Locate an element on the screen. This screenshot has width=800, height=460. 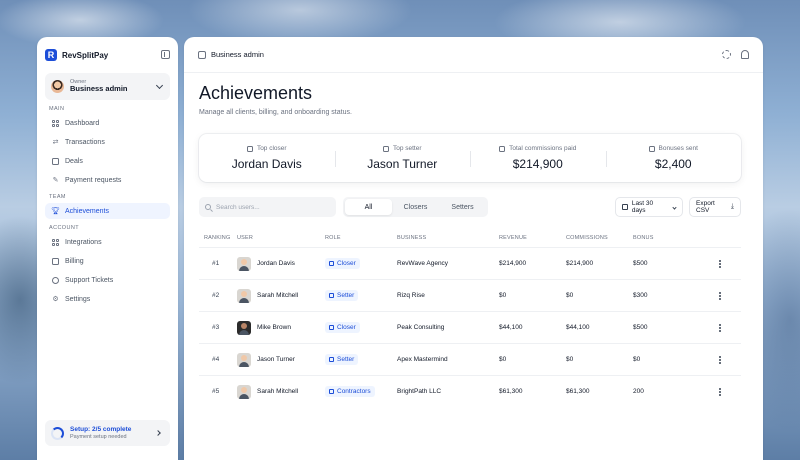
column-header: BUSINESS is located at coordinates (412, 238).